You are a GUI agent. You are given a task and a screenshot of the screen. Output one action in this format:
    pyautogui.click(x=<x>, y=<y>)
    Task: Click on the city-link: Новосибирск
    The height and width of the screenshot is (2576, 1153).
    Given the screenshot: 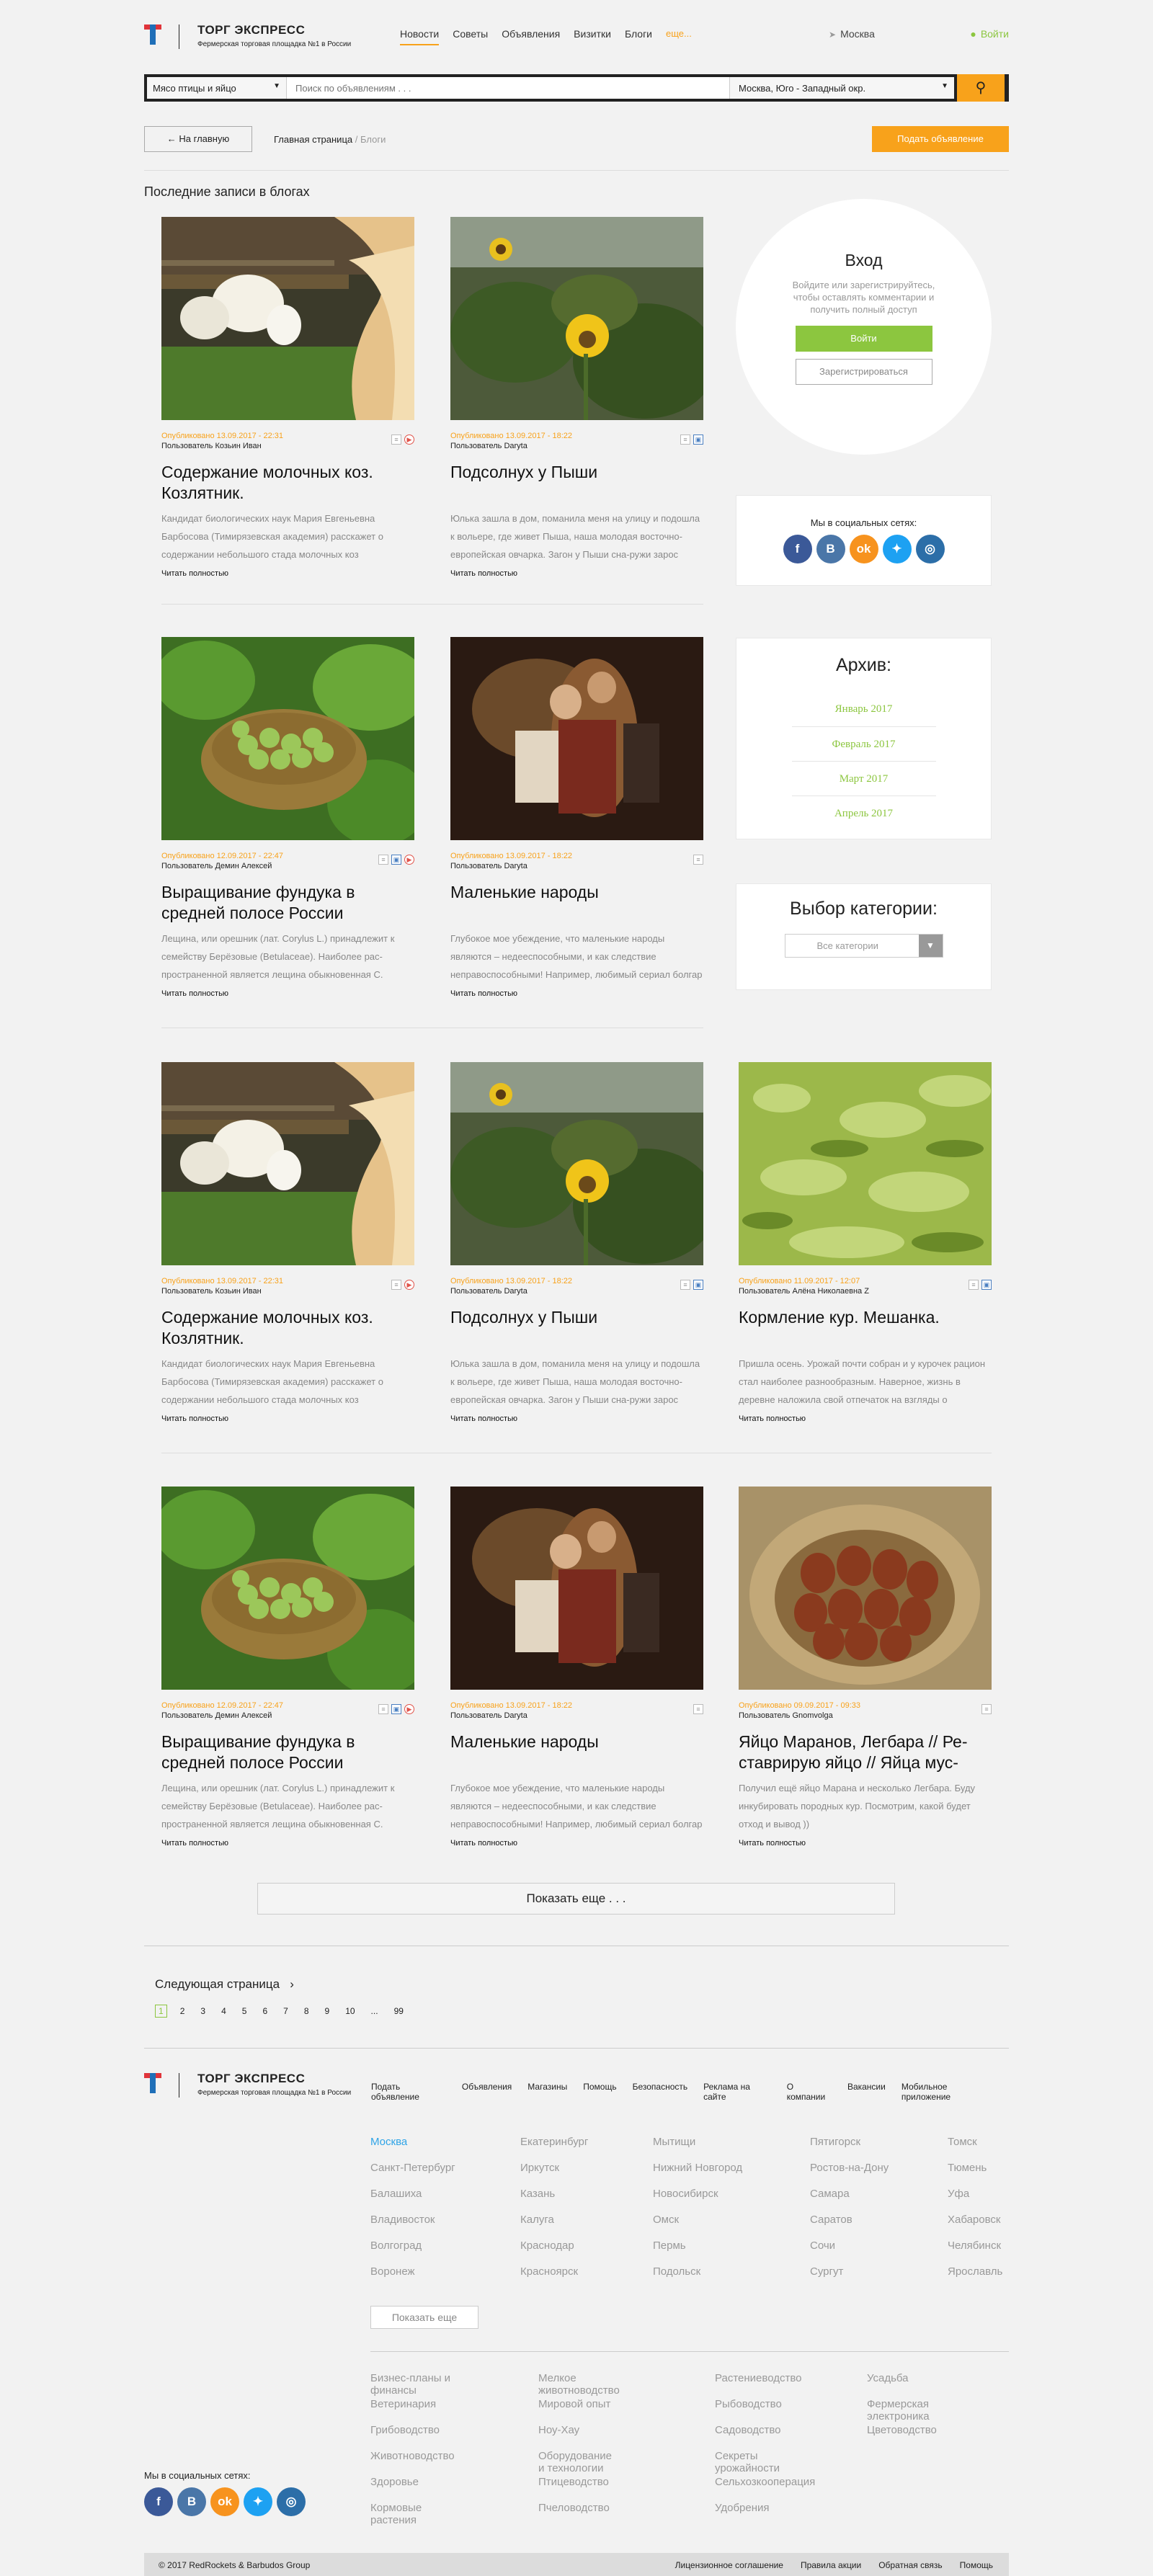 What is the action you would take?
    pyautogui.click(x=697, y=2201)
    